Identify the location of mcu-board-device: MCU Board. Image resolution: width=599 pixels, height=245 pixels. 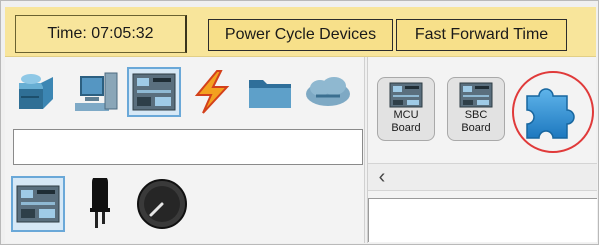
(406, 109).